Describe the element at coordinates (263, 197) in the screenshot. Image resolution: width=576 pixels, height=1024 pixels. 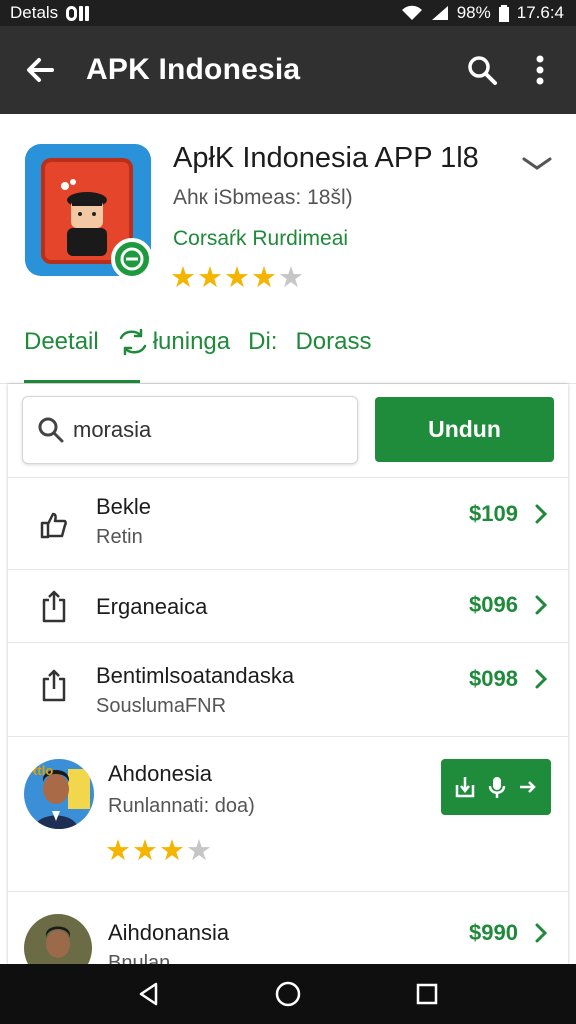
I see `app-version: Ahк iSbmeas: 18šl)` at that location.